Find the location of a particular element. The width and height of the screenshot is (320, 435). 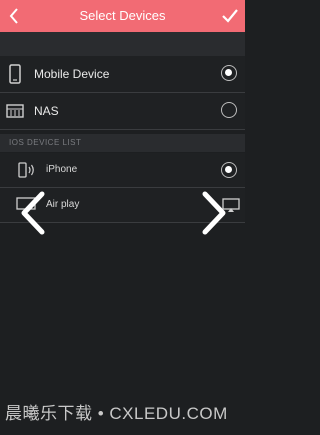

radio-iphone-selected is located at coordinates (229, 170).